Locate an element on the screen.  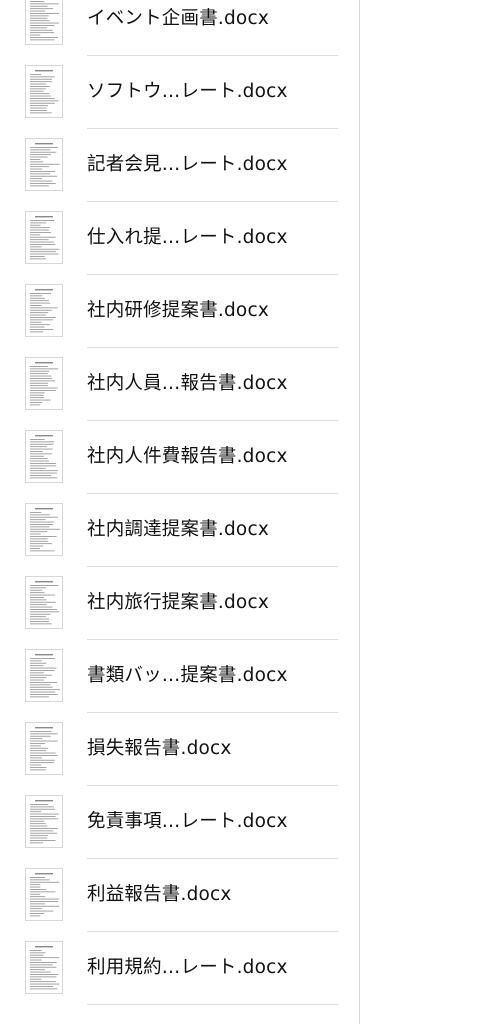
file-row: 仕入れ提…レート.docx is located at coordinates (180, 238).